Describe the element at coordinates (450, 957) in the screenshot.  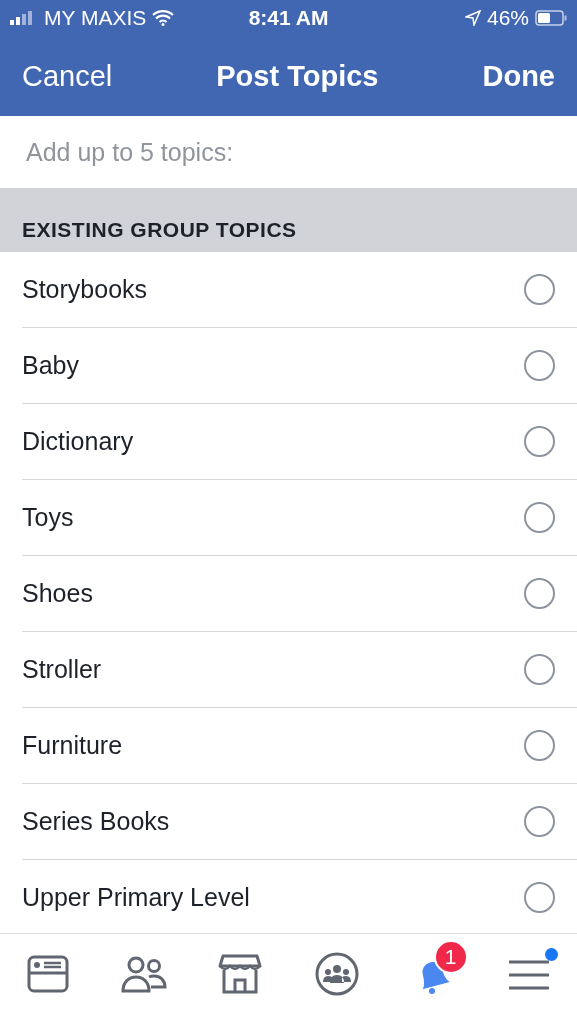
I see `notification-badge: 1` at that location.